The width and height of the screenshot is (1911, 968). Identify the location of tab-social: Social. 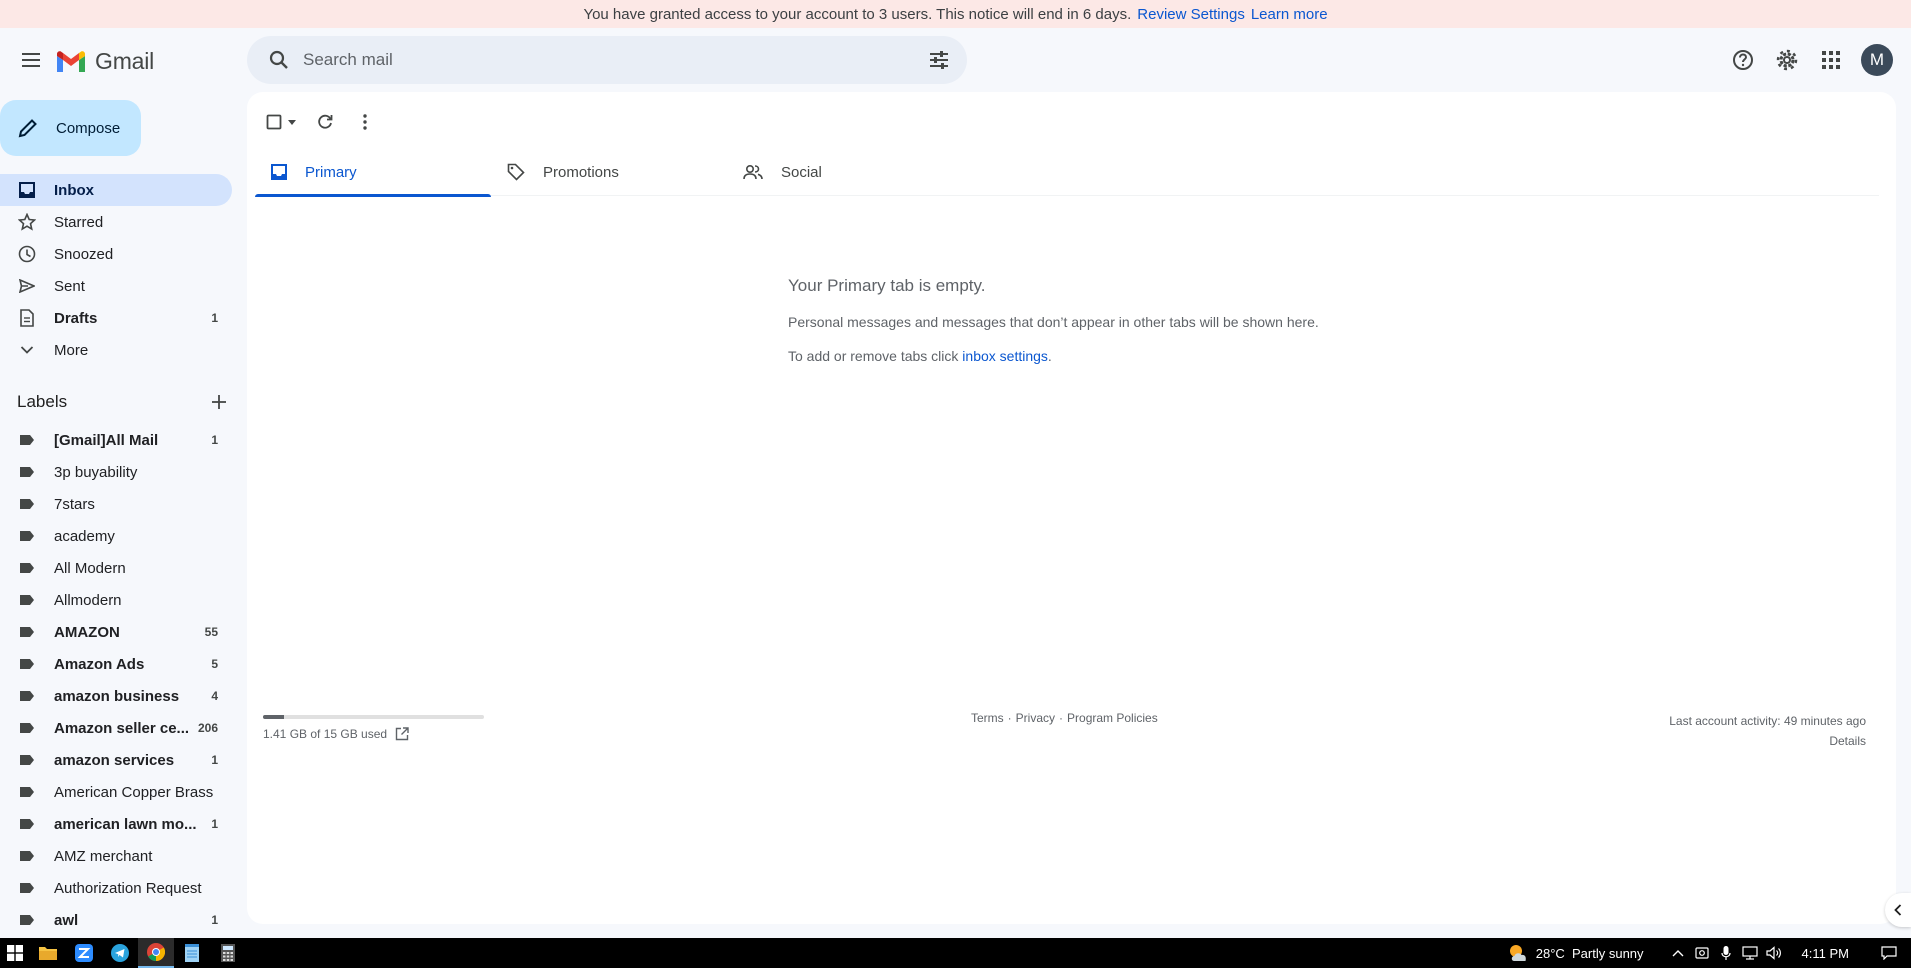
(845, 172).